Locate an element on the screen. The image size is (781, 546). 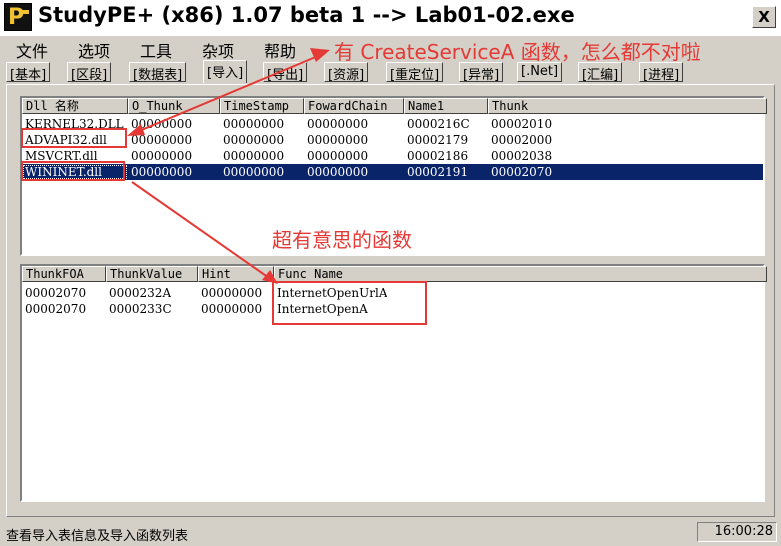
column-hint: Hint is located at coordinates (236, 274).